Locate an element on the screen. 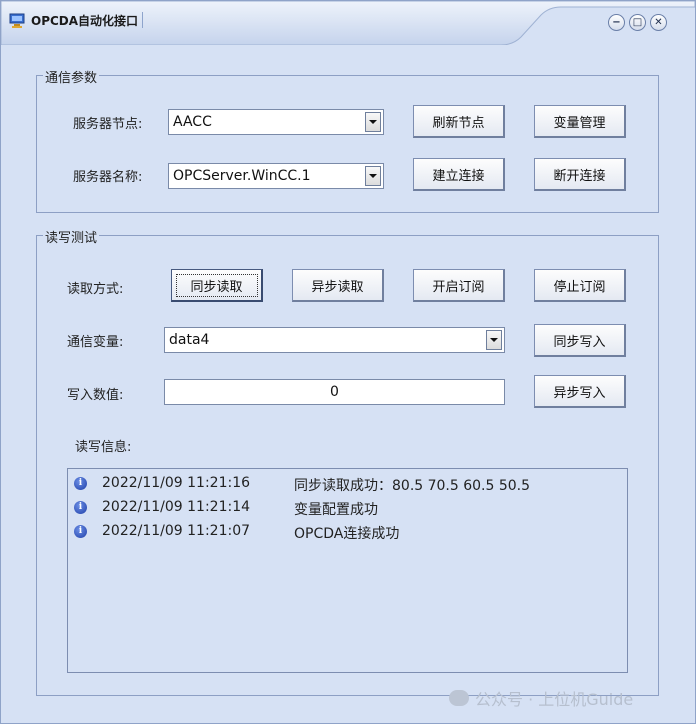 Image resolution: width=696 pixels, height=724 pixels. minimize-button: − is located at coordinates (616, 22).